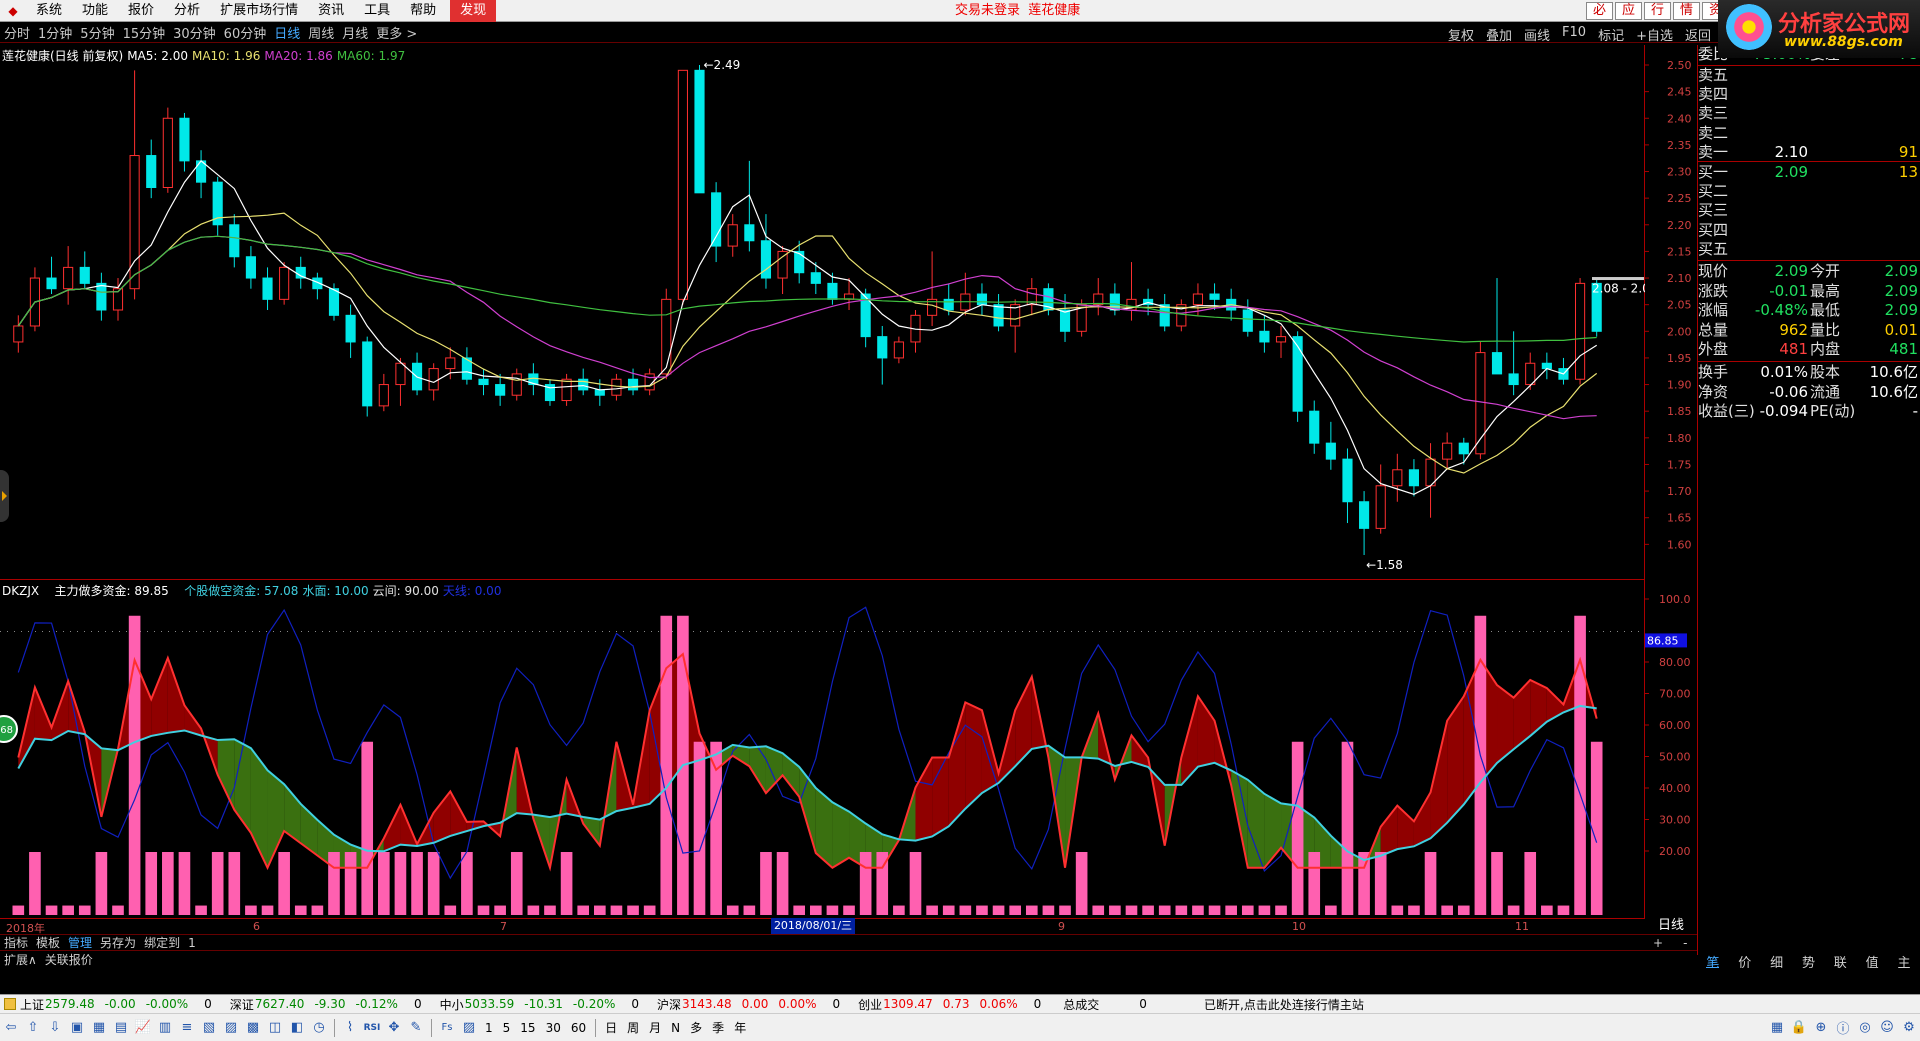  I want to click on menu-analysis: 分析, so click(187, 11).